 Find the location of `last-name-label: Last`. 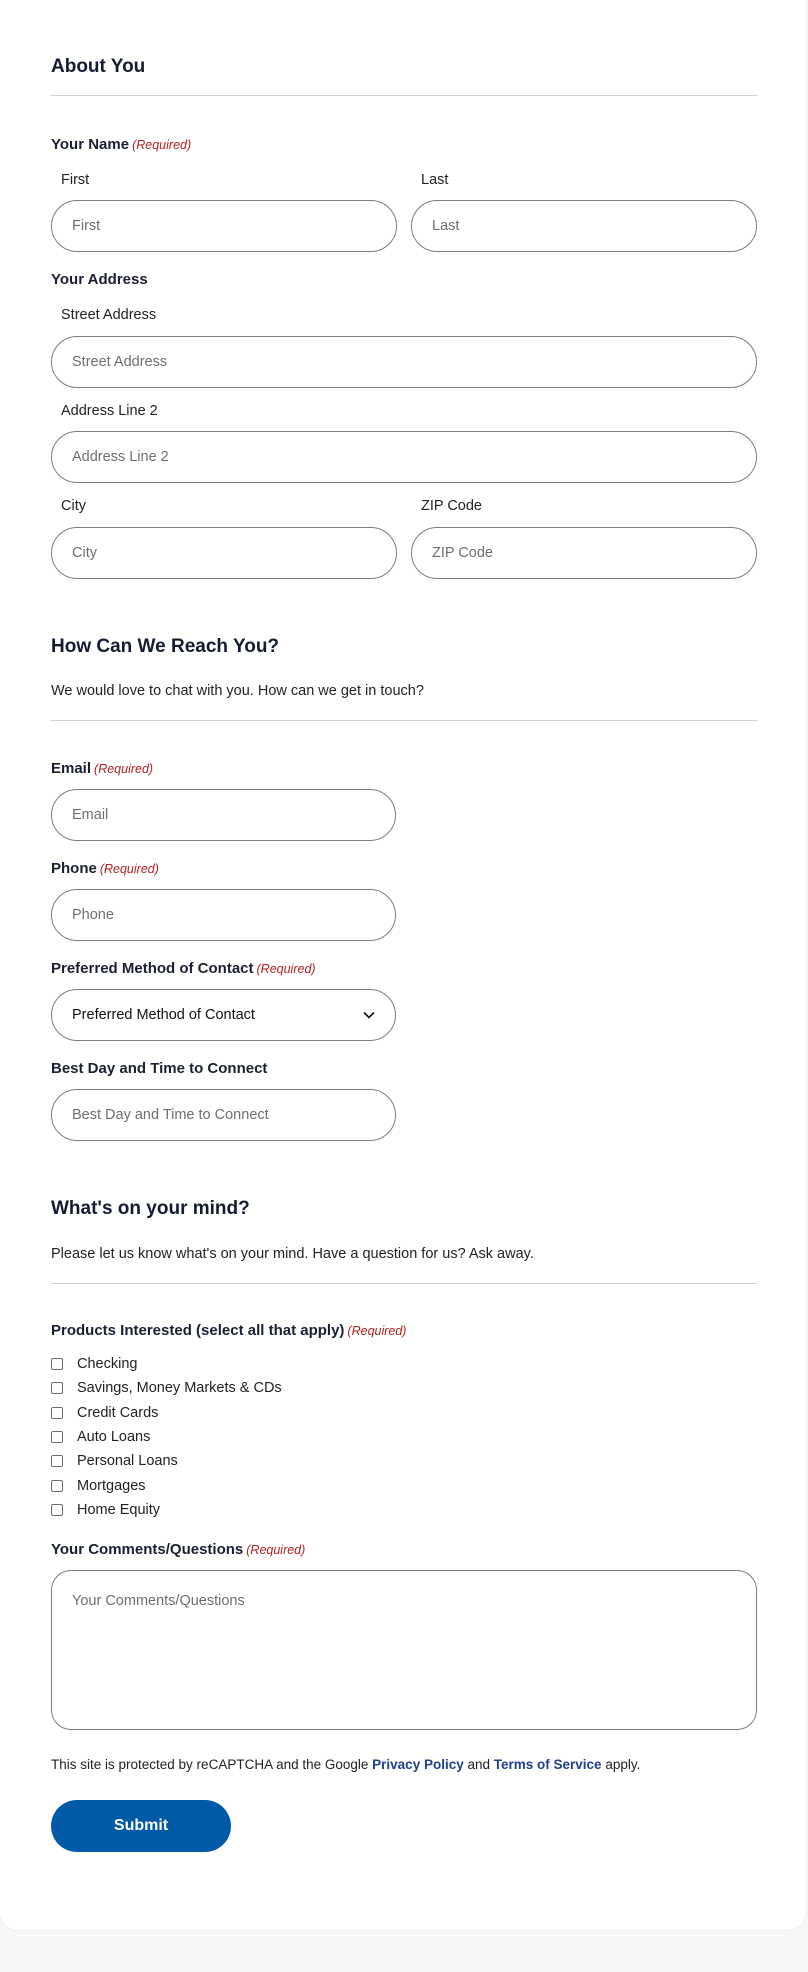

last-name-label: Last is located at coordinates (435, 180).